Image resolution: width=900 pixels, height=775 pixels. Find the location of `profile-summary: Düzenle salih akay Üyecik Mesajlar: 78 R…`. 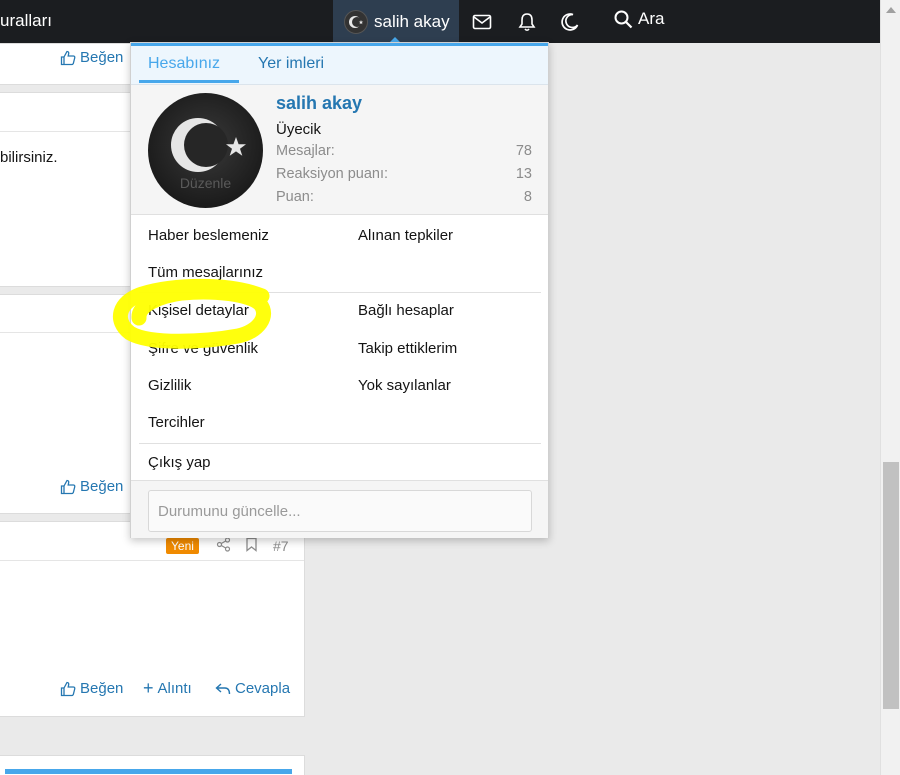

profile-summary: Düzenle salih akay Üyecik Mesajlar: 78 R… is located at coordinates (339, 150).